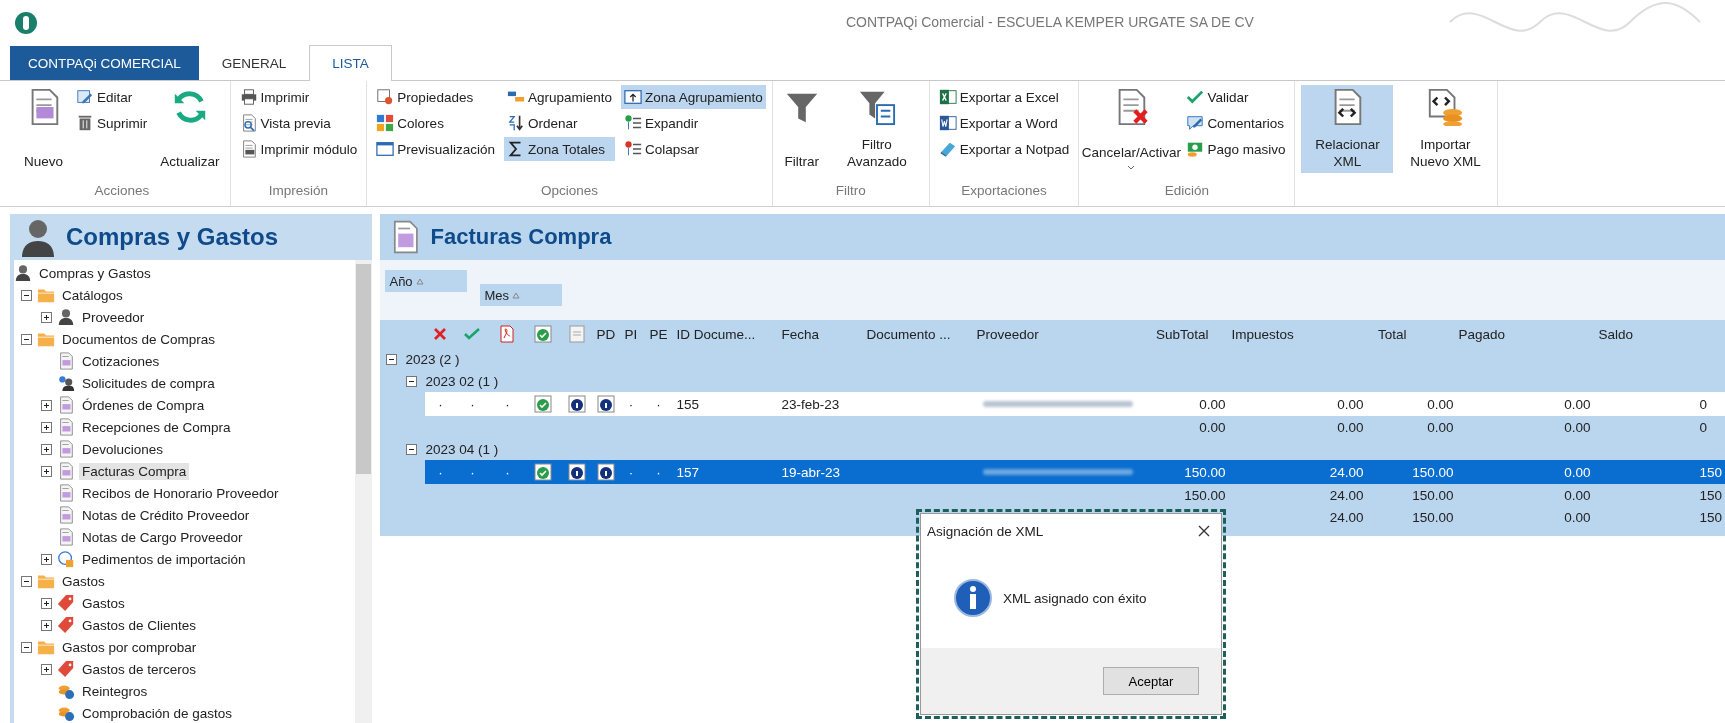 This screenshot has height=723, width=1725. I want to click on close-icon, so click(1204, 531).